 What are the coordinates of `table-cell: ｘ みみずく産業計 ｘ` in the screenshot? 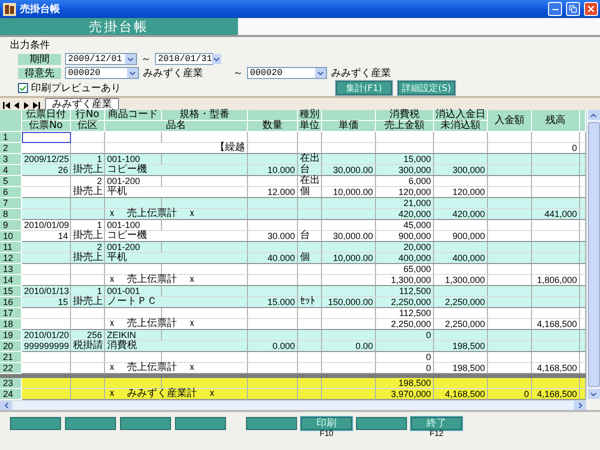 It's located at (176, 394).